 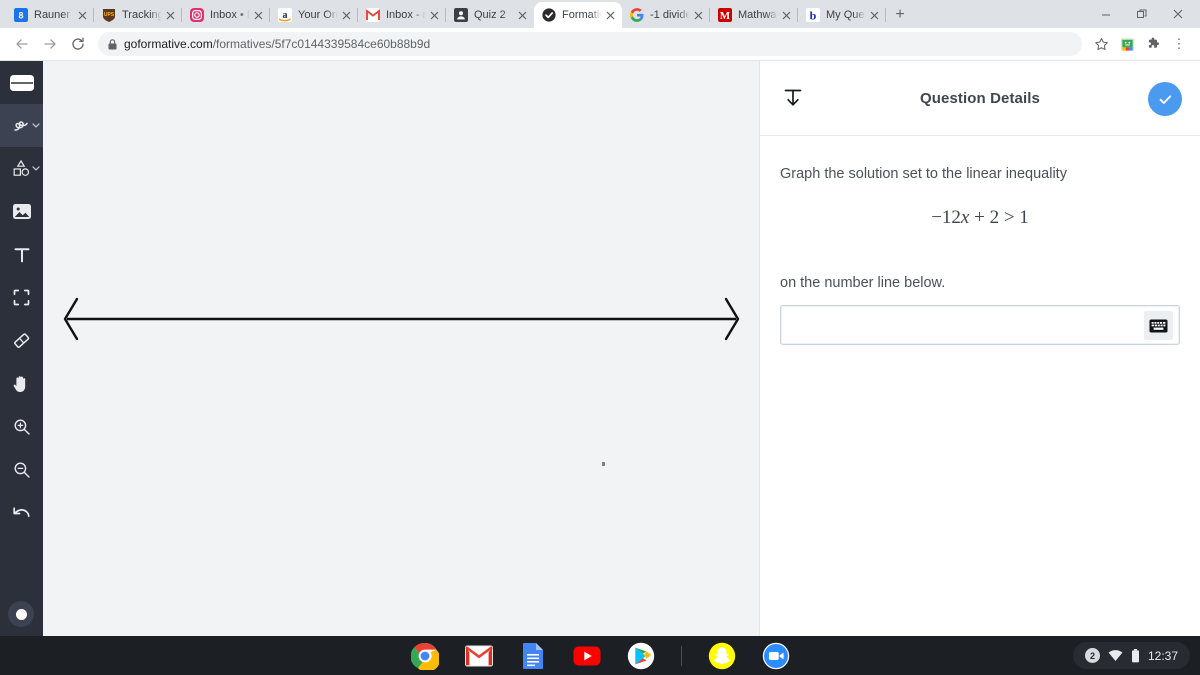 I want to click on question-panel-header: Question Details, so click(x=980, y=98).